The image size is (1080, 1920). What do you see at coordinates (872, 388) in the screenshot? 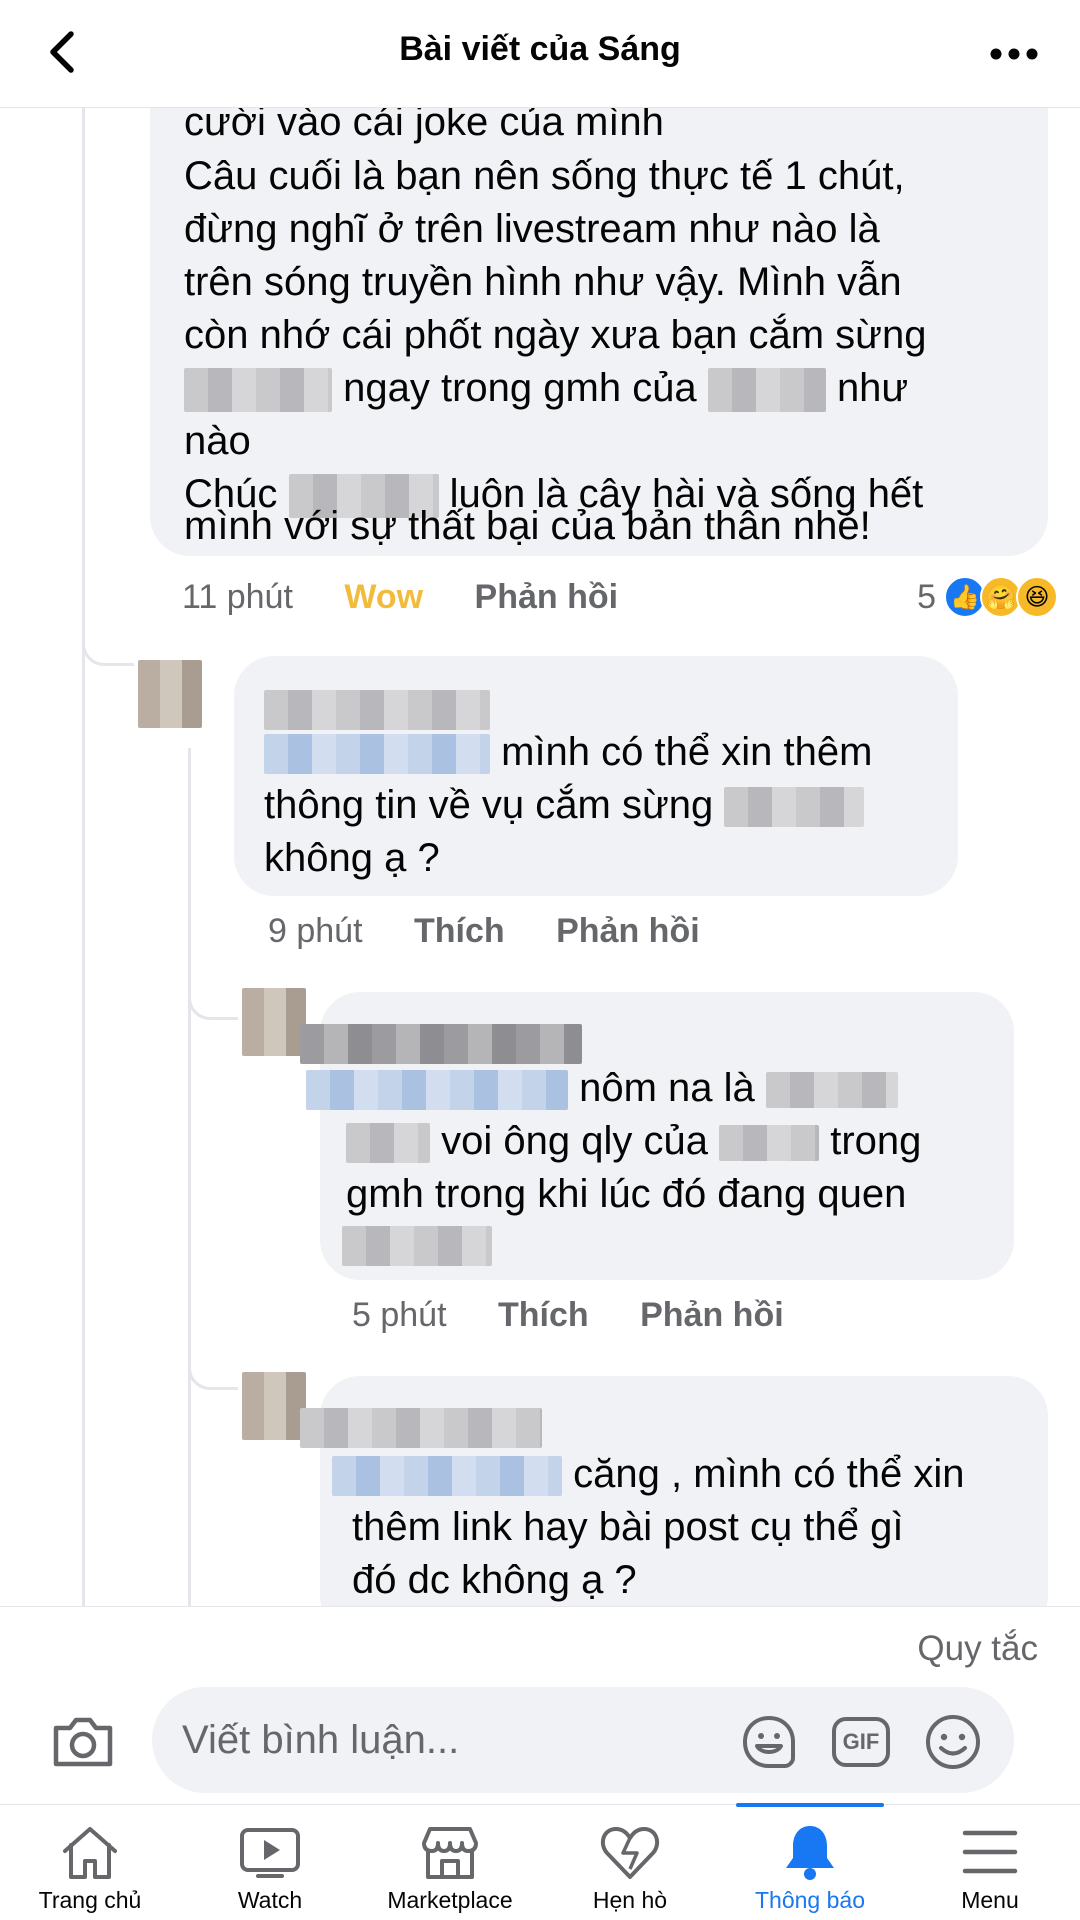
I see `comment-text-segment: như` at bounding box center [872, 388].